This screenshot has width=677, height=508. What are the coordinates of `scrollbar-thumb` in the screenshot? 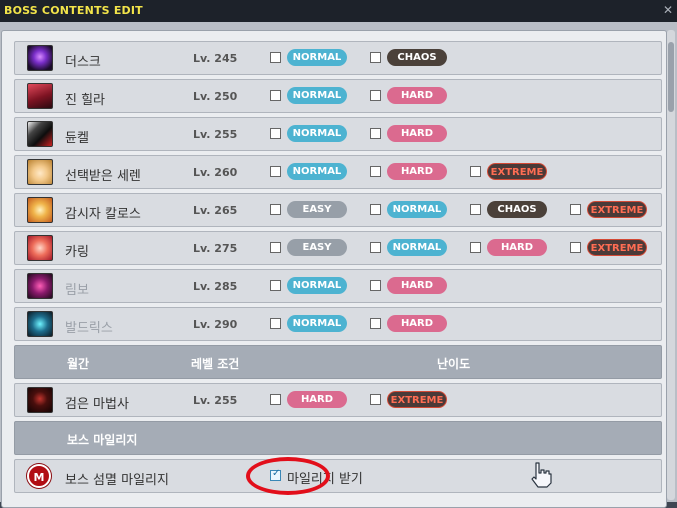 It's located at (671, 77).